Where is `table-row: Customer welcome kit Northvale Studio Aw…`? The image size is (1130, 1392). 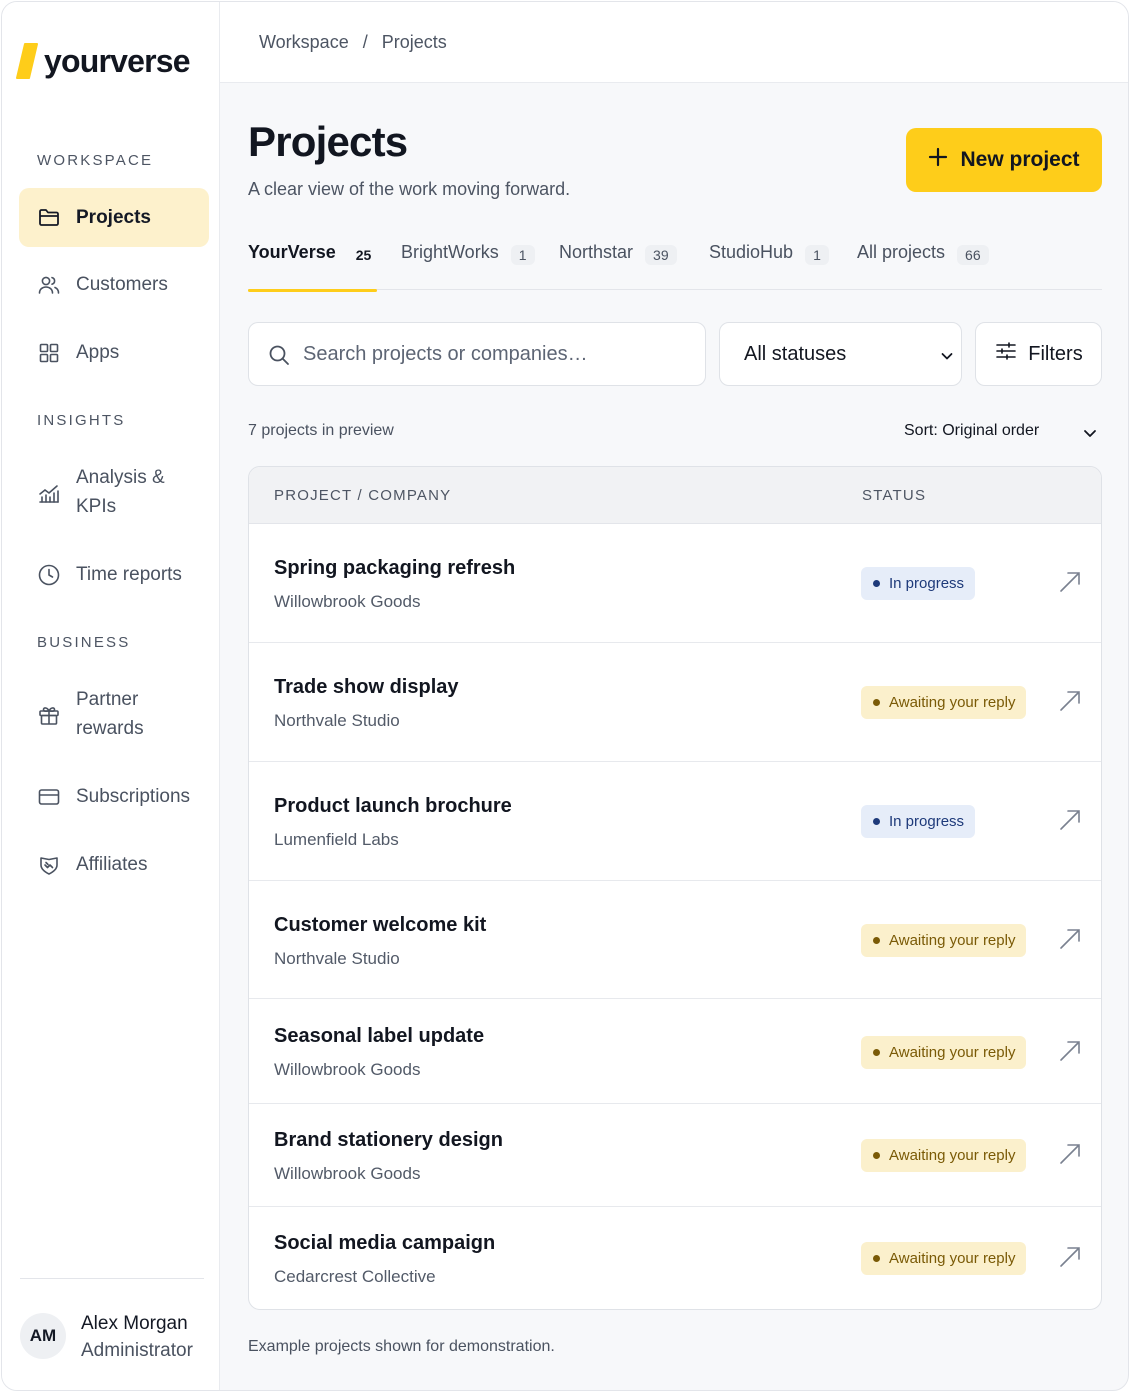 table-row: Customer welcome kit Northvale Studio Aw… is located at coordinates (675, 940).